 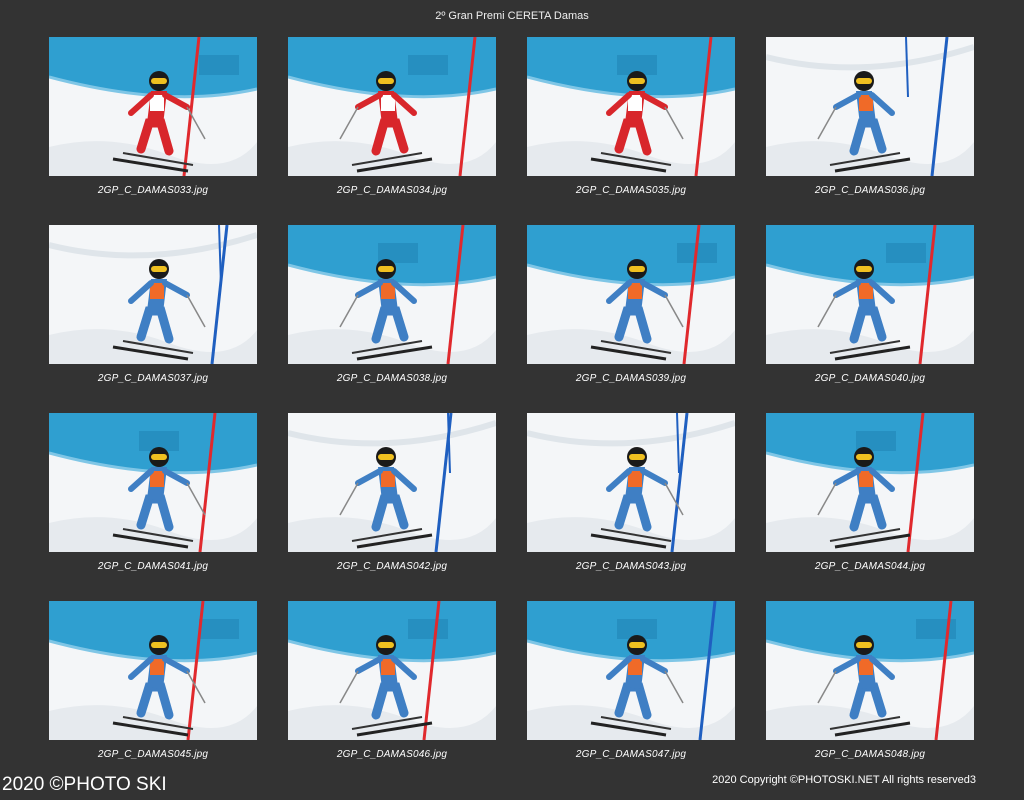 I want to click on photo-filename: 2GP_C_DAMAS041.jpg, so click(x=153, y=566).